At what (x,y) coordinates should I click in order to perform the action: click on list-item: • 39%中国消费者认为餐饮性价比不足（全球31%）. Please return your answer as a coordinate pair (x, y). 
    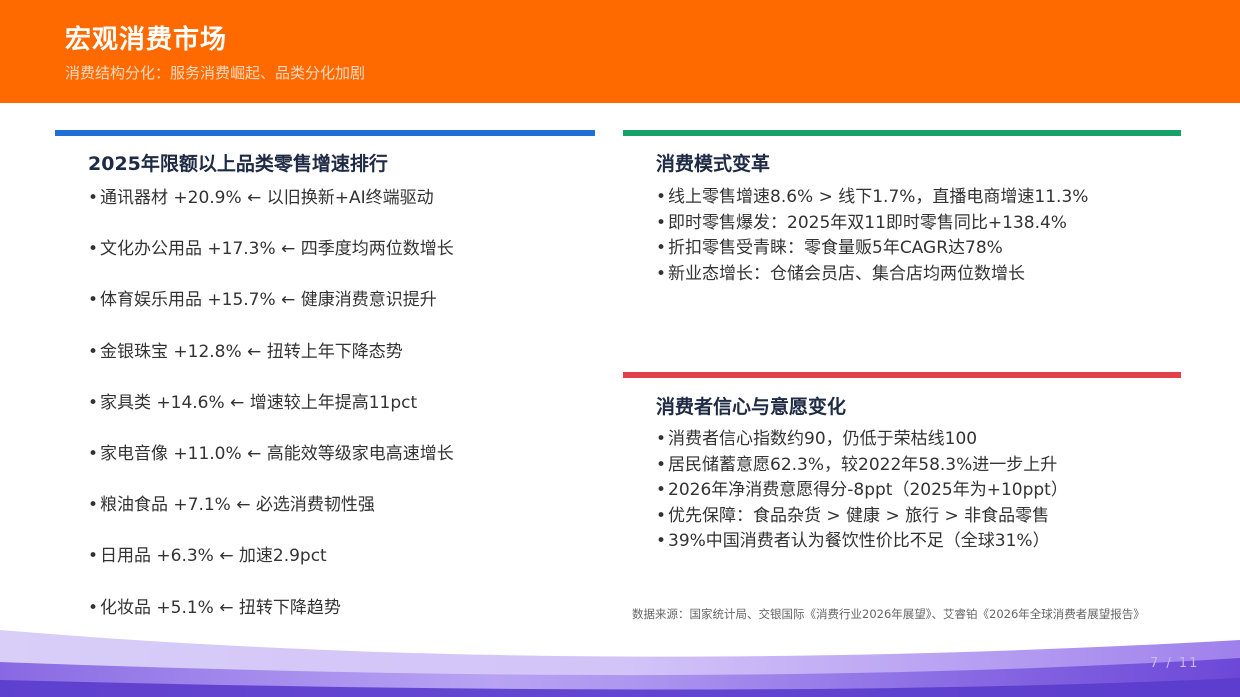
    Looking at the image, I should click on (853, 541).